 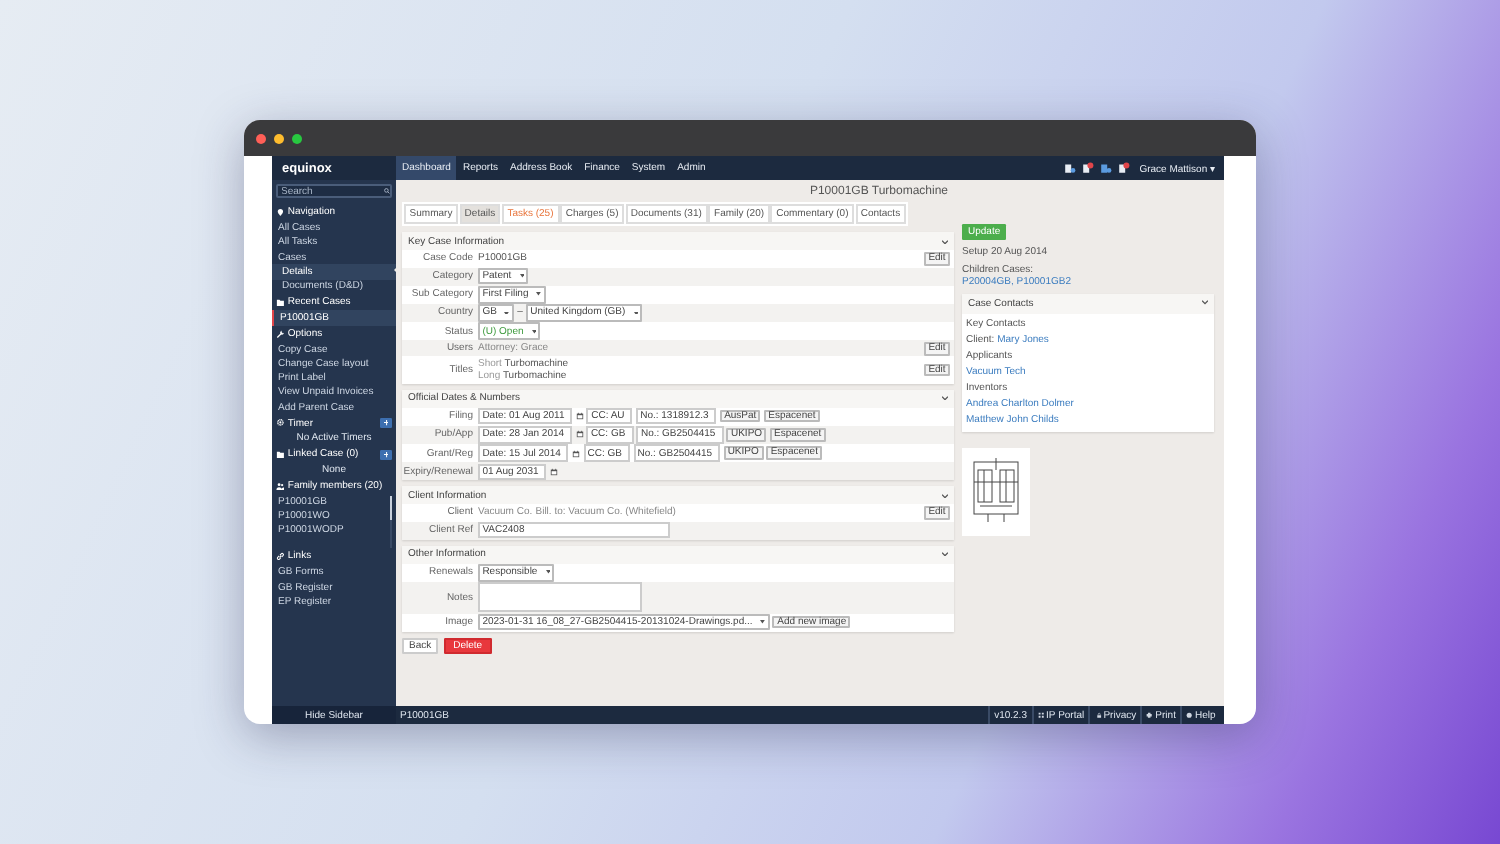 I want to click on lock-icon, so click(x=1098, y=715).